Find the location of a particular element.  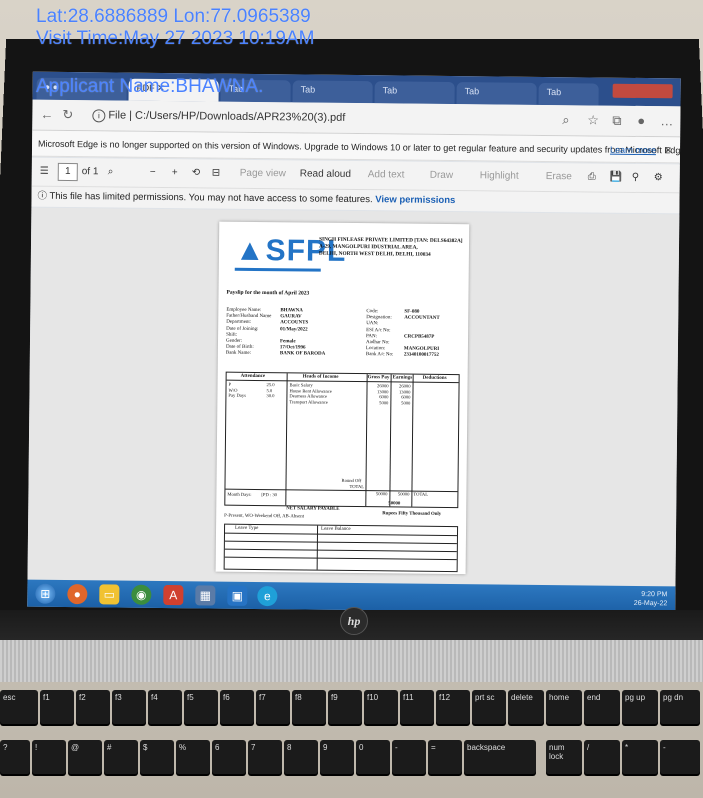

visit-time-text: Visit Time:May 27 2023 10:19AM is located at coordinates (175, 38).